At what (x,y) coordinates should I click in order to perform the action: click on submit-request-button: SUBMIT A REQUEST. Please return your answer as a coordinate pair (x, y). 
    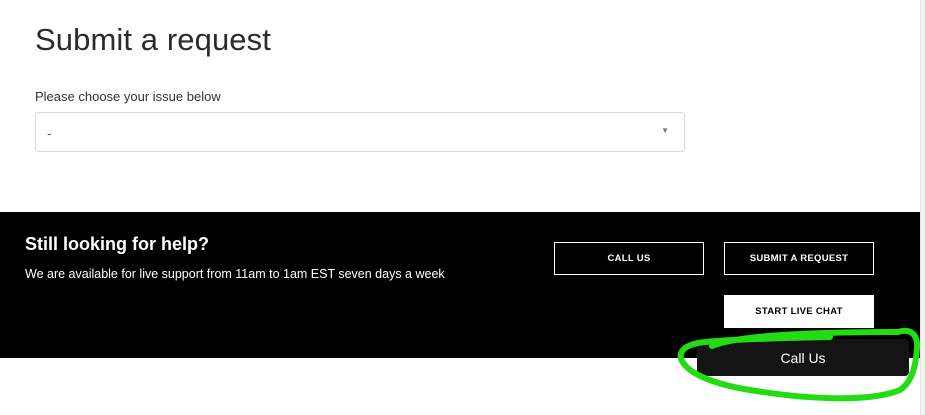
    Looking at the image, I should click on (799, 258).